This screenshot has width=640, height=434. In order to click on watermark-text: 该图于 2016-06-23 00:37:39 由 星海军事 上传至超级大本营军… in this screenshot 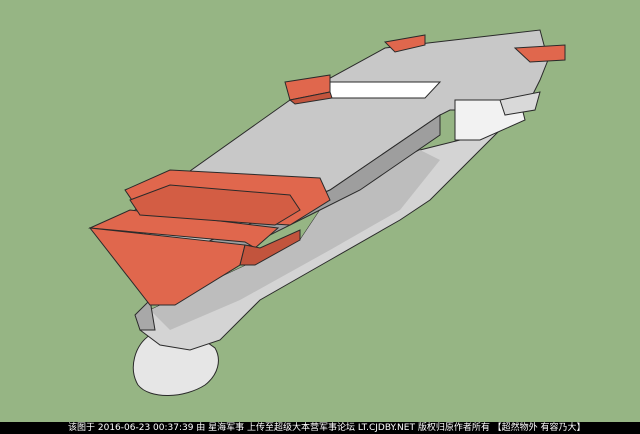, I will do `click(327, 428)`.